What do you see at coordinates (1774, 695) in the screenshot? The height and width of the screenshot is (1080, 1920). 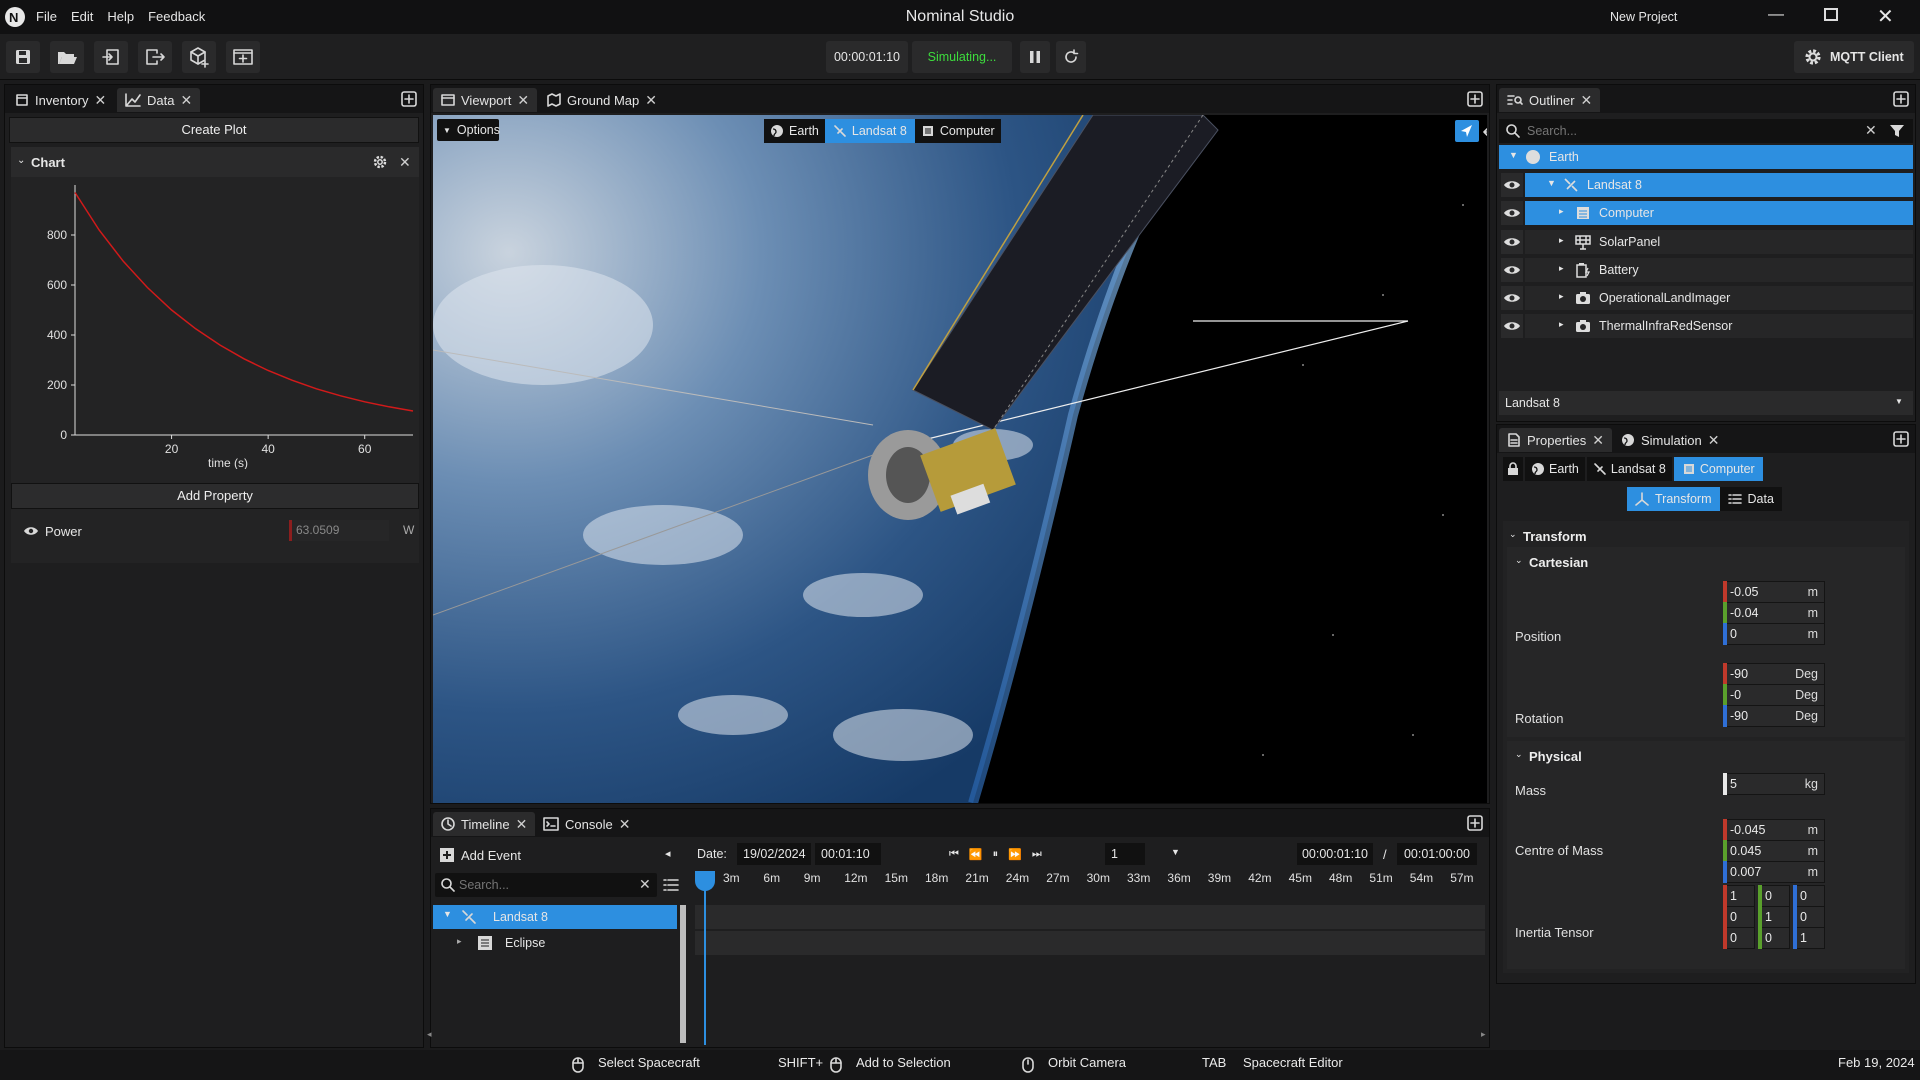 I see `rotation-field-y: -0 Deg` at bounding box center [1774, 695].